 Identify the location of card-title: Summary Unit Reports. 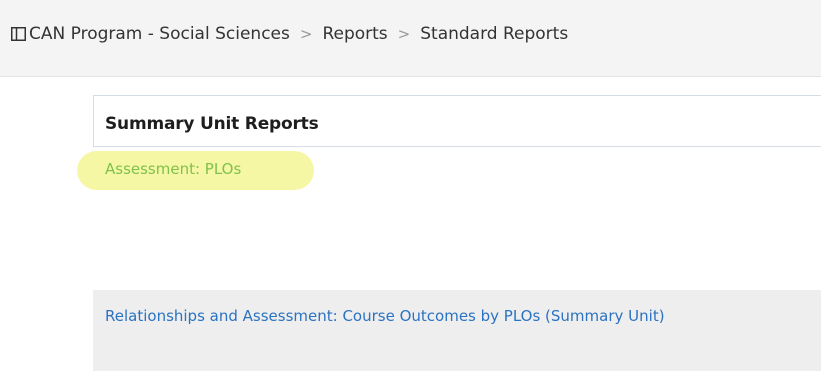
(212, 124).